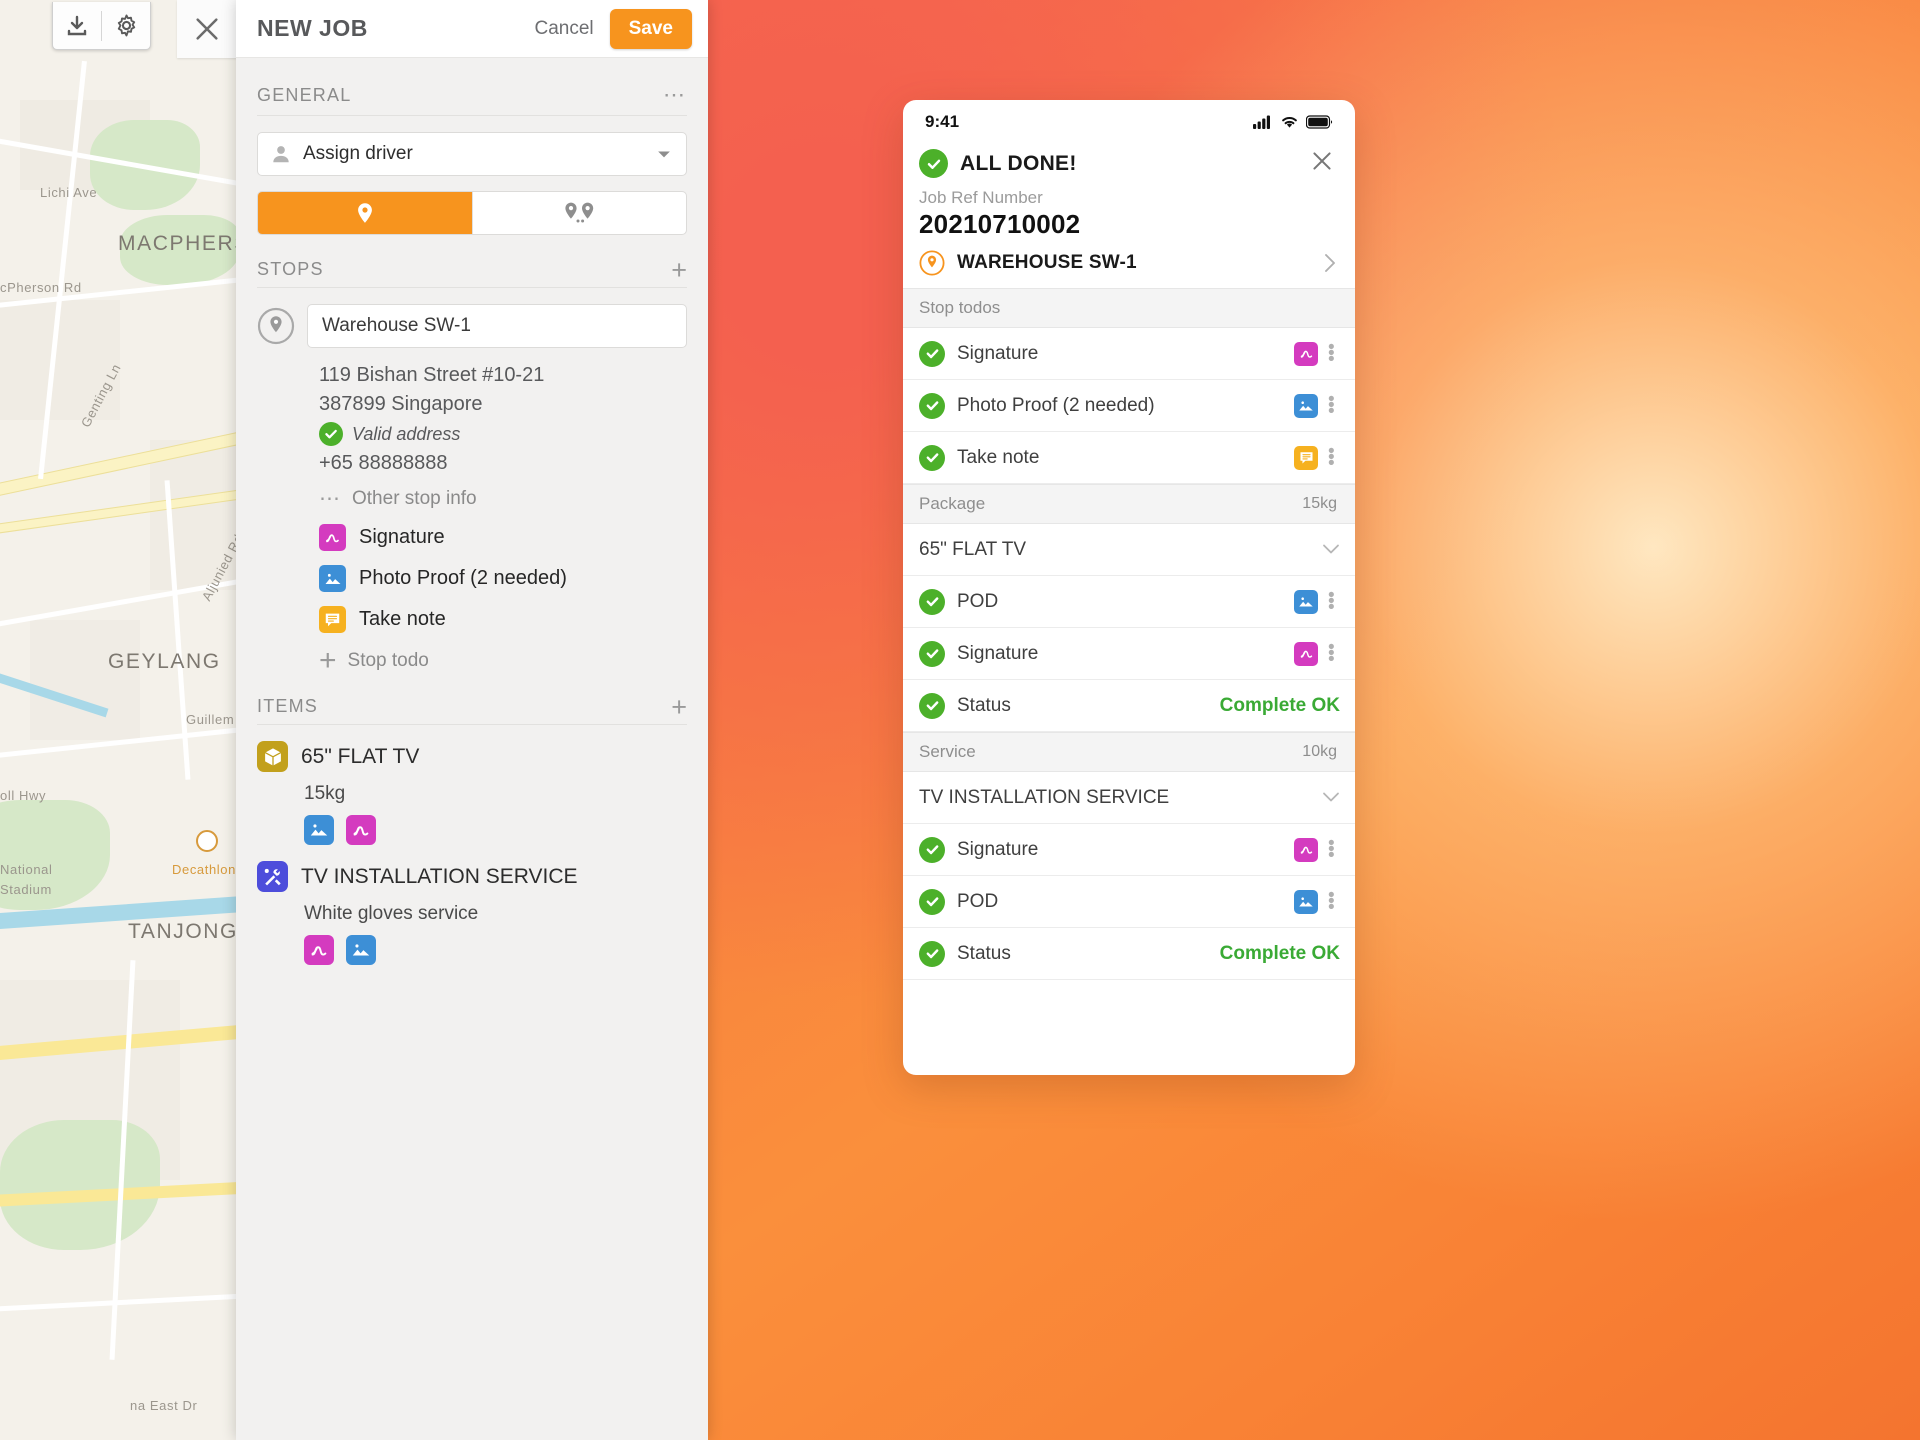 This screenshot has width=1920, height=1440. Describe the element at coordinates (503, 619) in the screenshot. I see `stop-todo-item: Take note` at that location.